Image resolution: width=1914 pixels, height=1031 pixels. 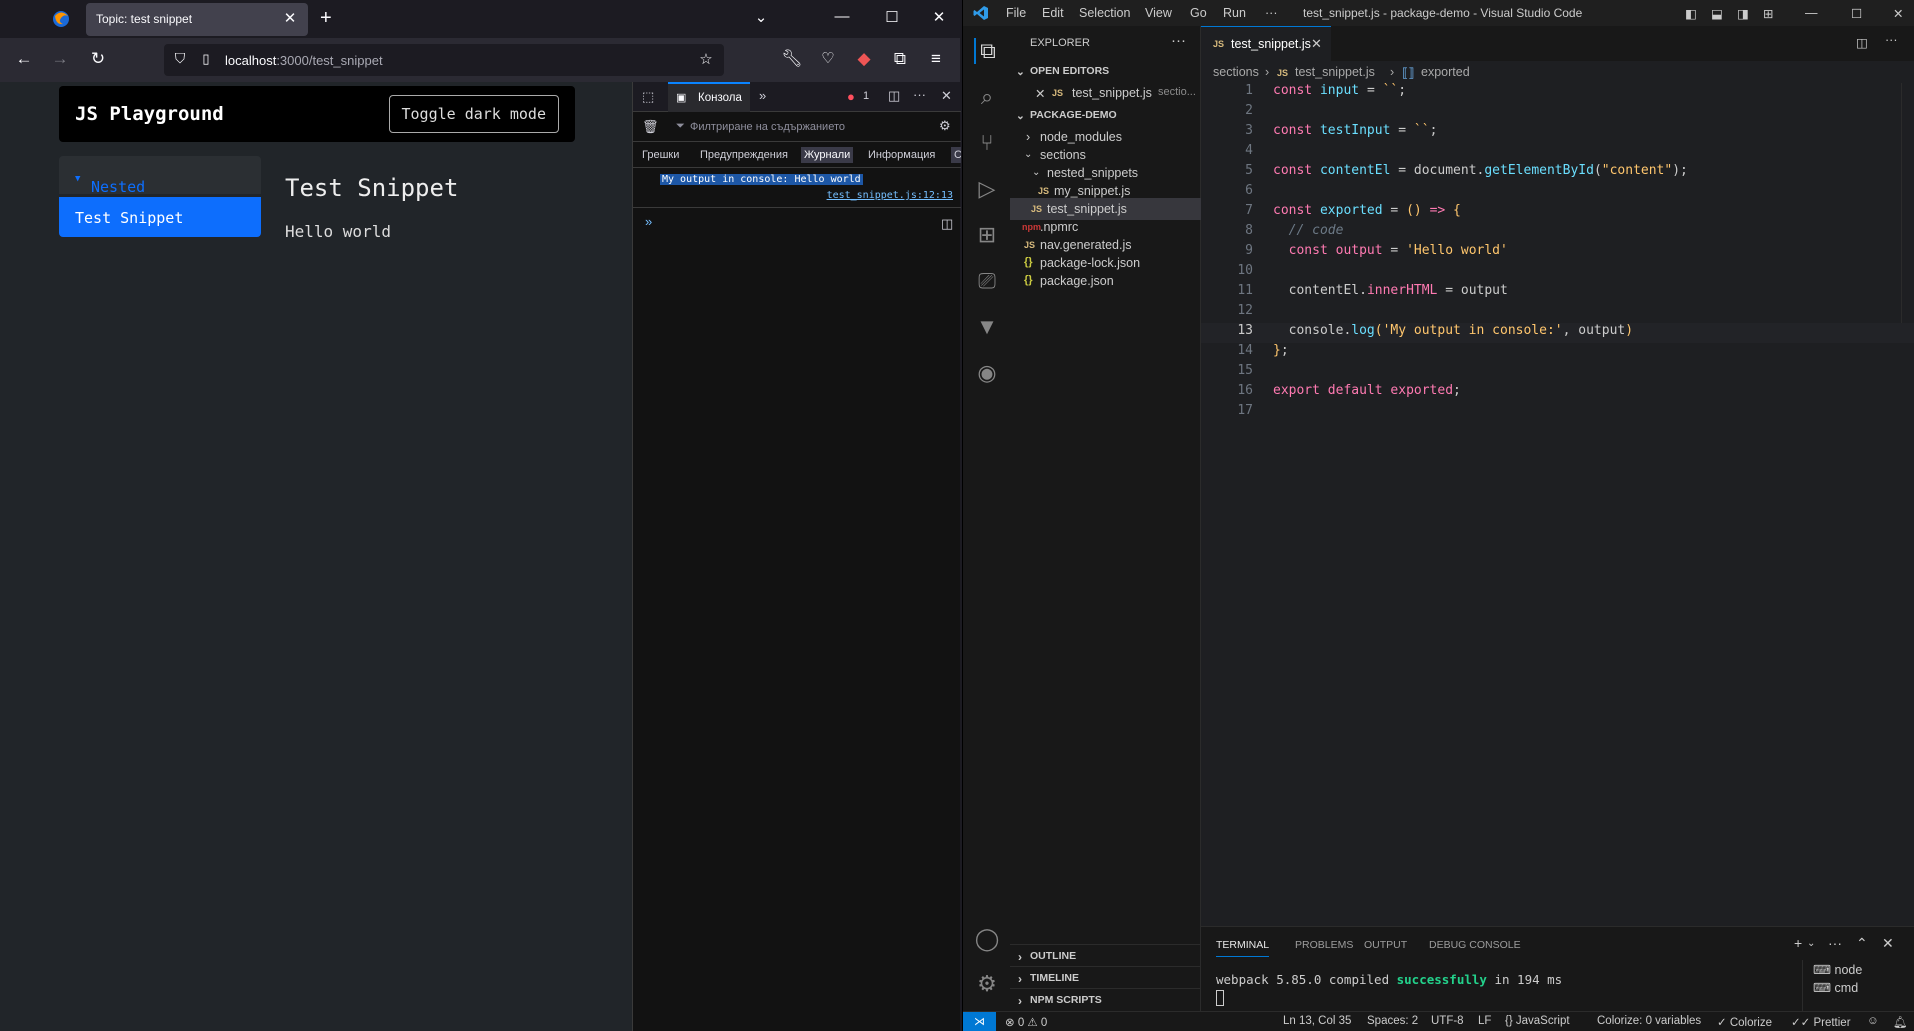 I want to click on status-problems: ⊗ 0 ⚠ 0, so click(x=1026, y=1022).